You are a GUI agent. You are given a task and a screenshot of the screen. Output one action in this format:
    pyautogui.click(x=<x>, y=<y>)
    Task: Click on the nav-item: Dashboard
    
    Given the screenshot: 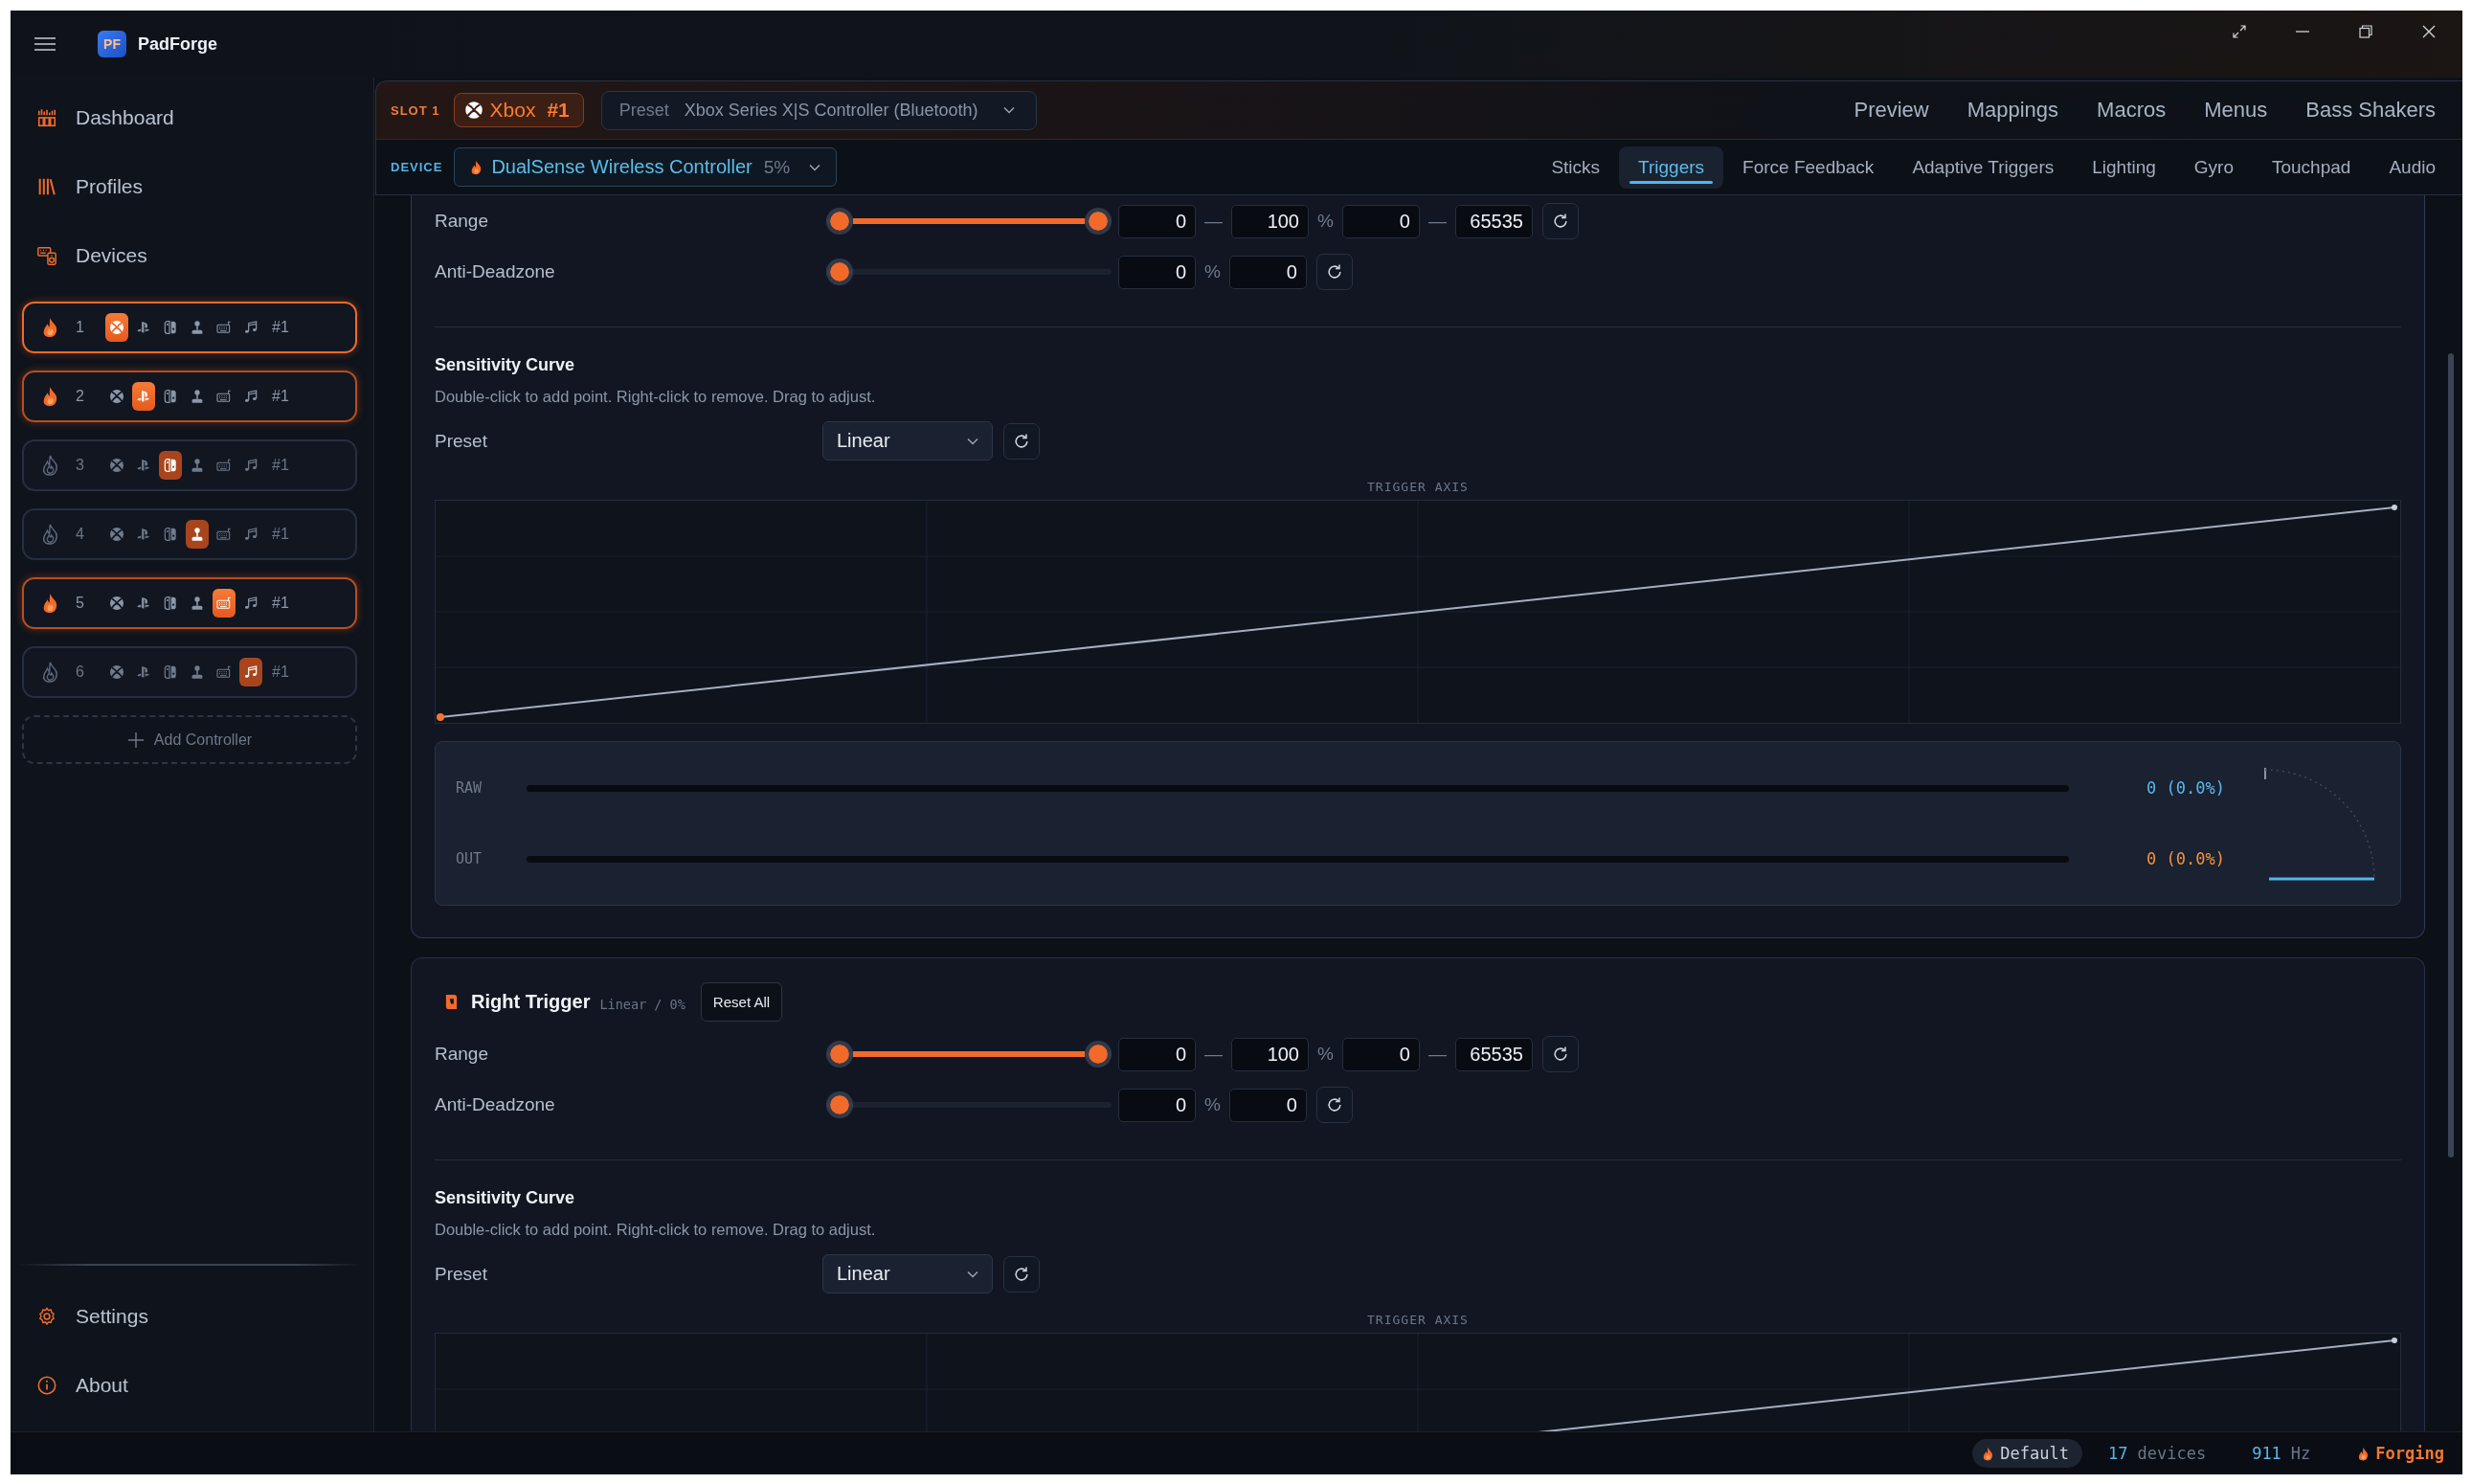 What is the action you would take?
    pyautogui.click(x=192, y=118)
    